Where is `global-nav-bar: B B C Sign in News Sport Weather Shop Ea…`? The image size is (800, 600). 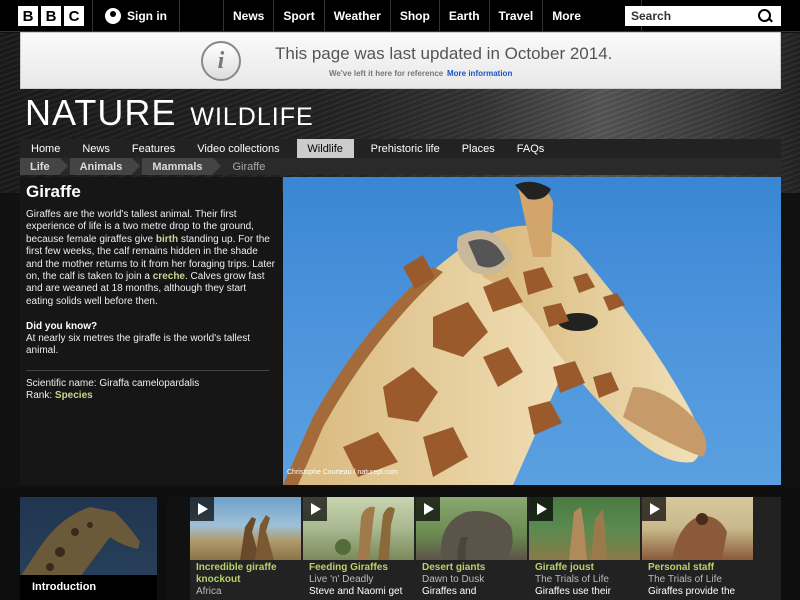
global-nav-bar: B B C Sign in News Sport Weather Shop Ea… is located at coordinates (400, 16).